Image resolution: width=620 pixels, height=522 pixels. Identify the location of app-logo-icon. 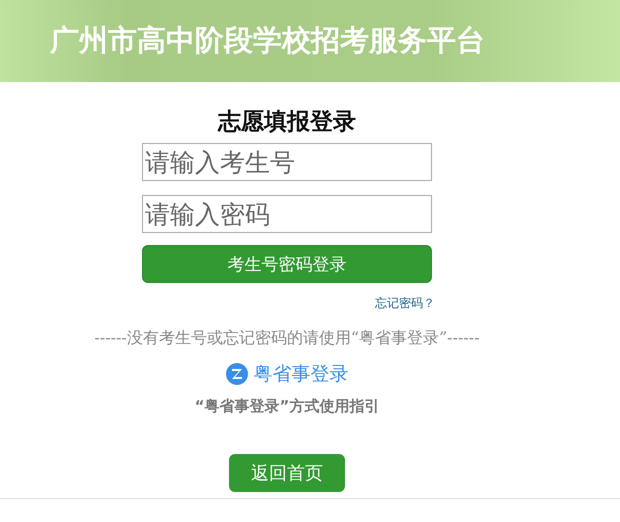
(237, 374).